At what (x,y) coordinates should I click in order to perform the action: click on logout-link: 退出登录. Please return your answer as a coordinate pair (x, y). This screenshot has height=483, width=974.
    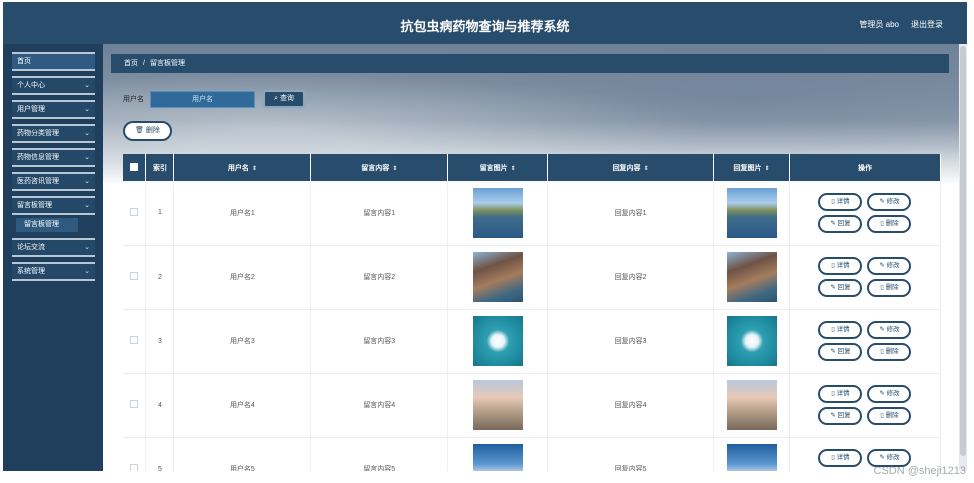
    Looking at the image, I should click on (927, 24).